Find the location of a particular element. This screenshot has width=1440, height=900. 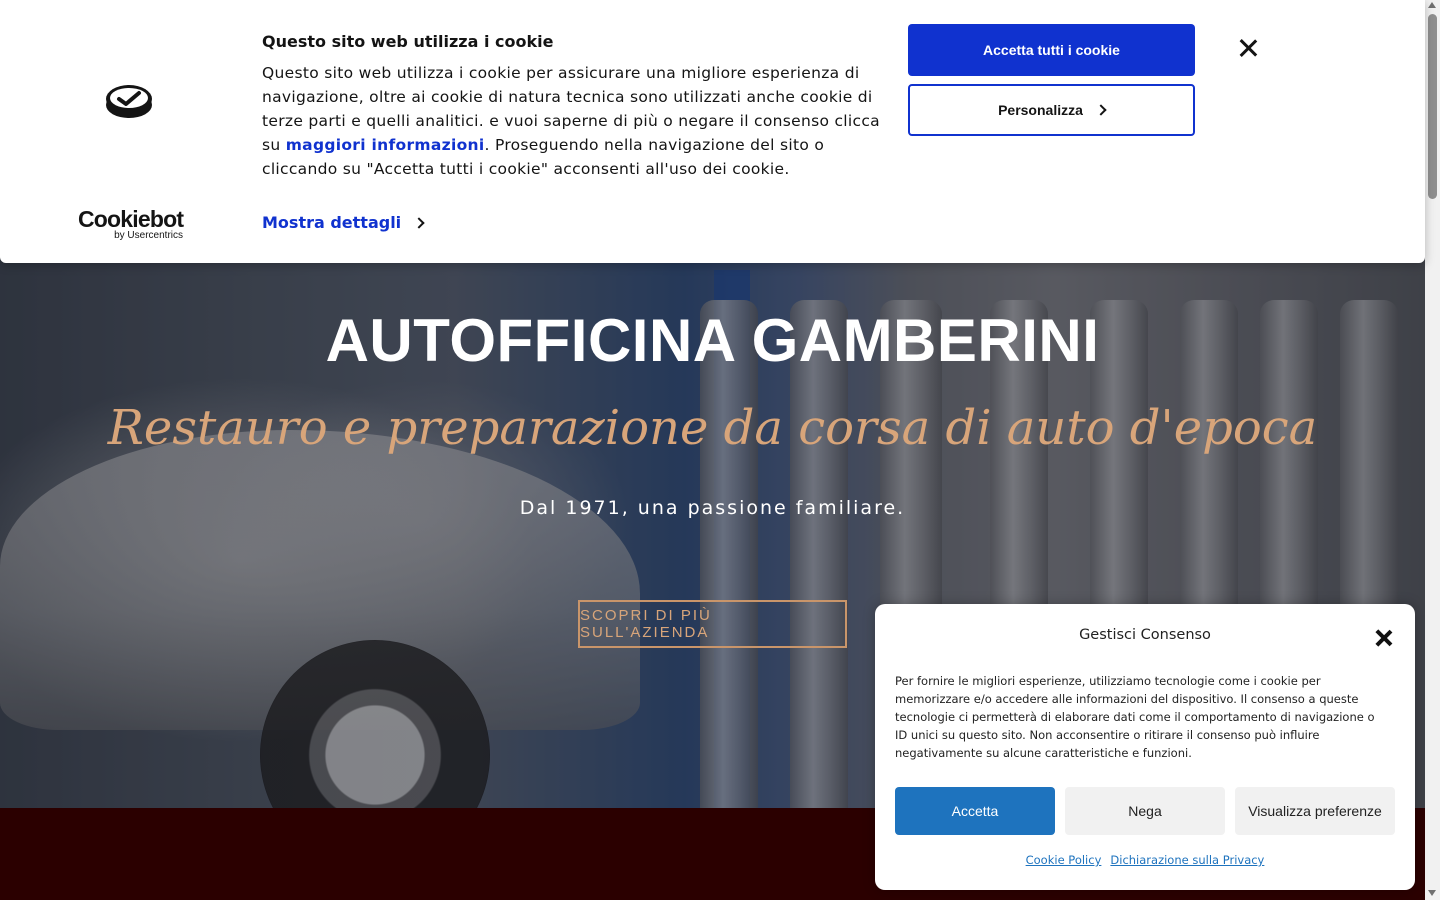

customize-label: Personalizza is located at coordinates (1040, 110).